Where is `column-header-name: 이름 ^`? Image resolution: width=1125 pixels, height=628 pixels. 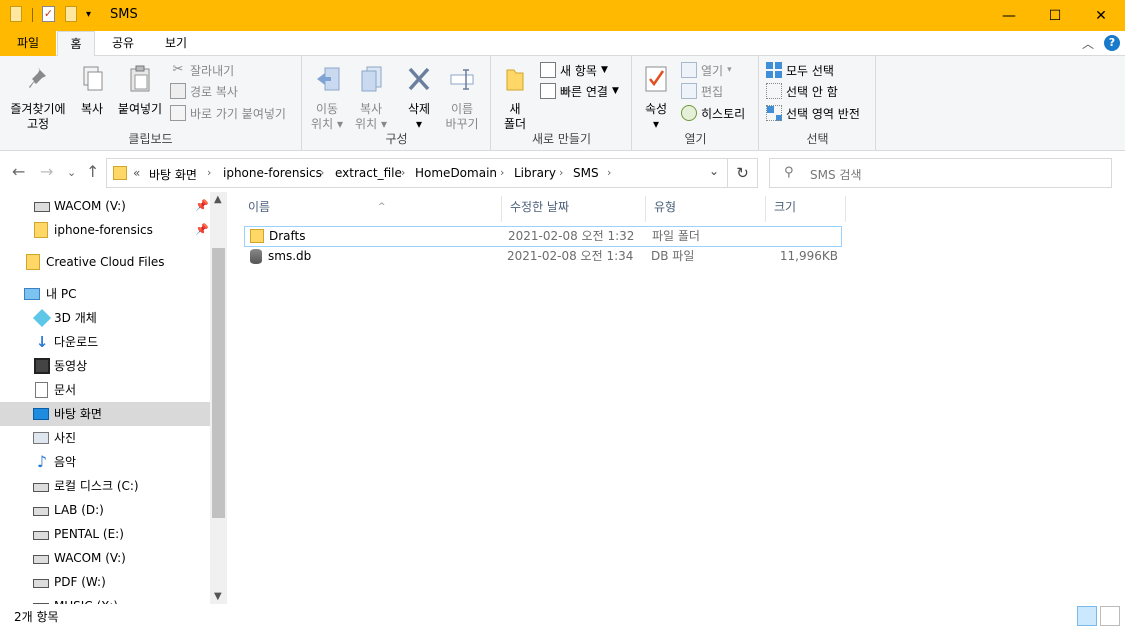 column-header-name: 이름 ^ is located at coordinates (371, 209).